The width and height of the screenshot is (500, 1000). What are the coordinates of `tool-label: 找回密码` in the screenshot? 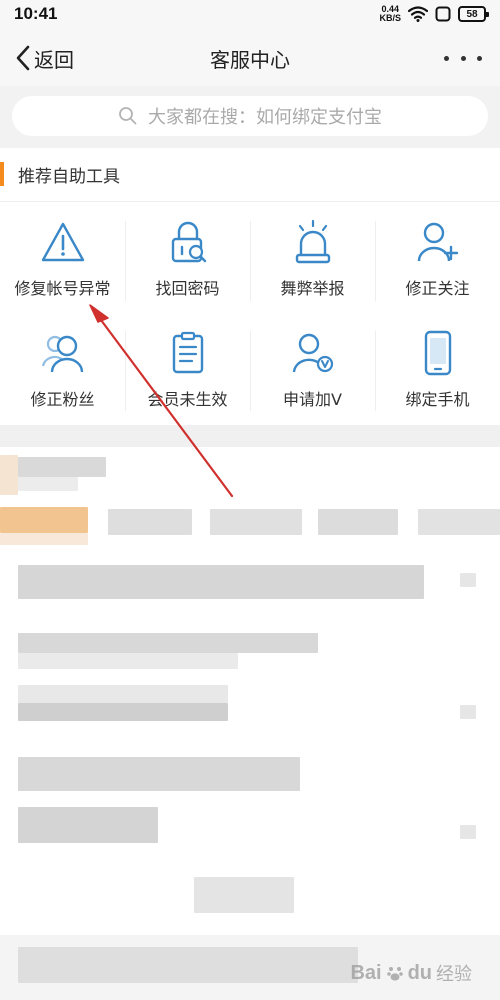 It's located at (187, 288).